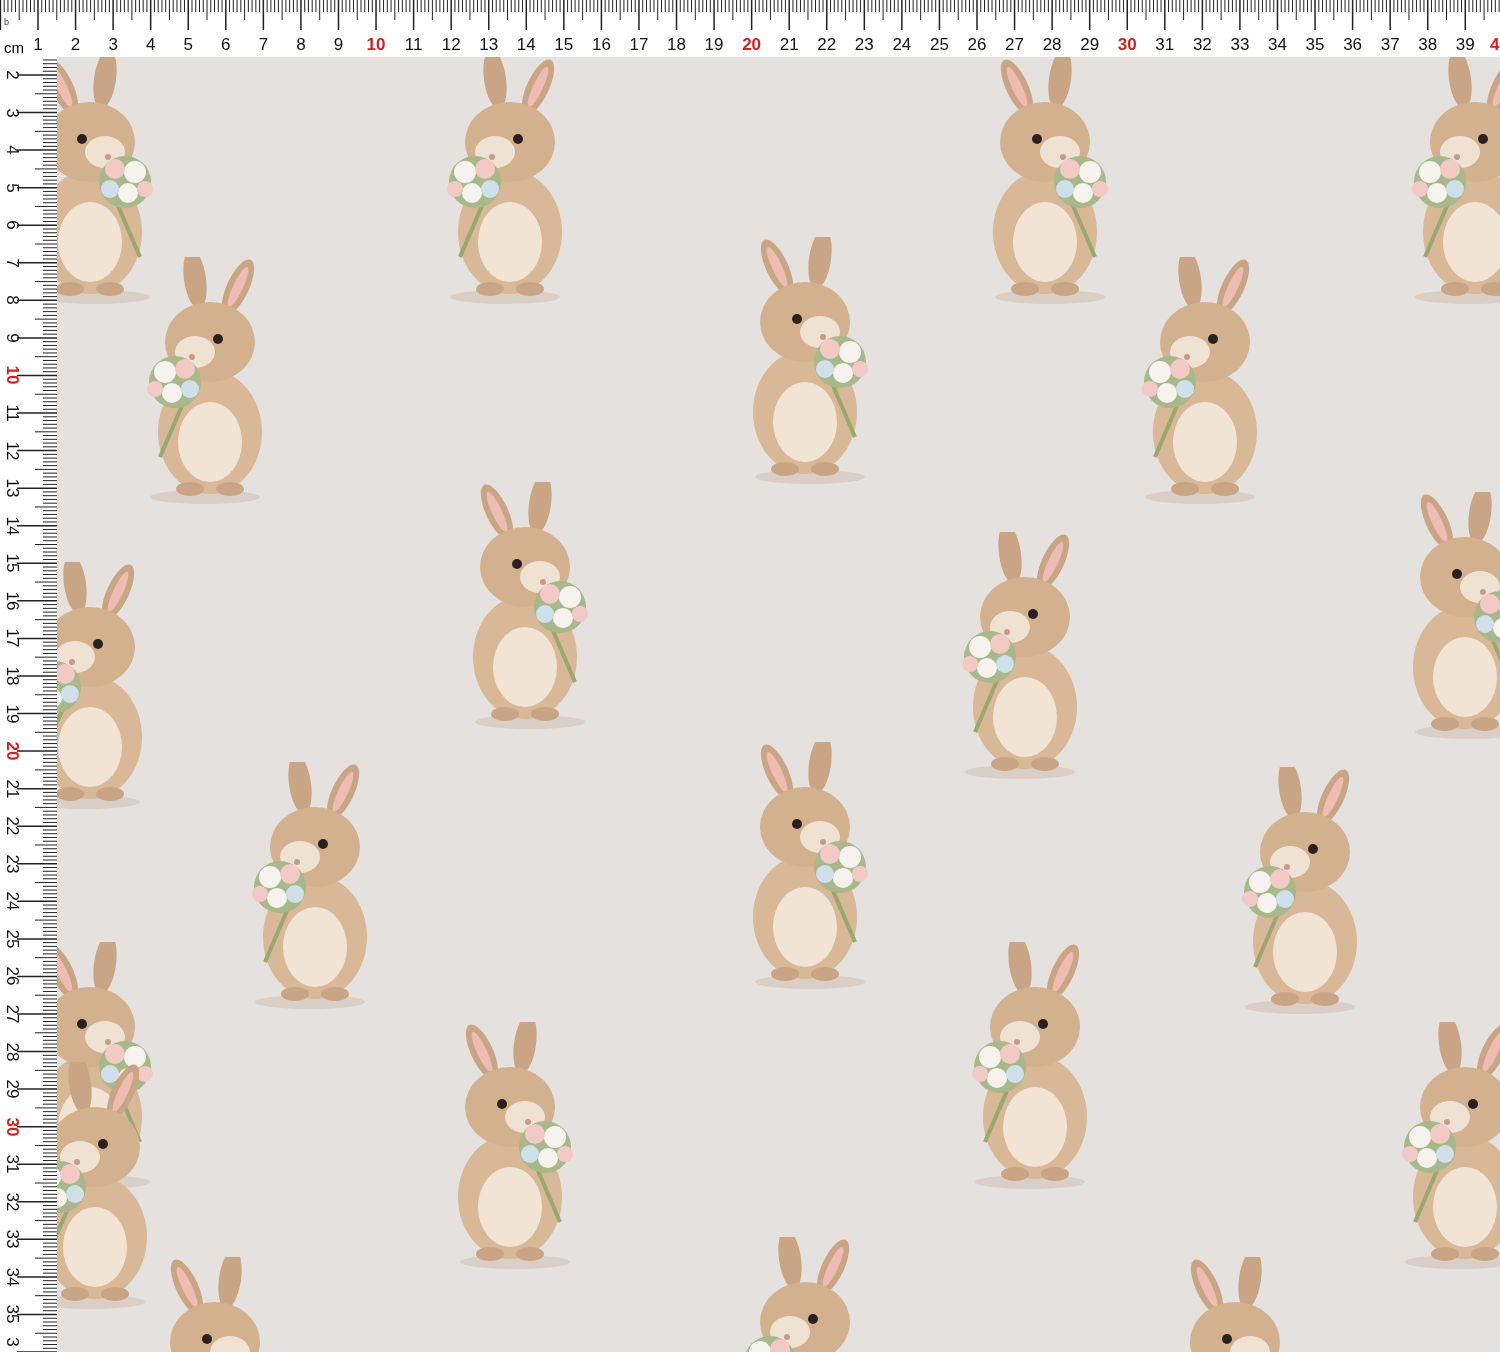  I want to click on ruler-number: 36, so click(1353, 44).